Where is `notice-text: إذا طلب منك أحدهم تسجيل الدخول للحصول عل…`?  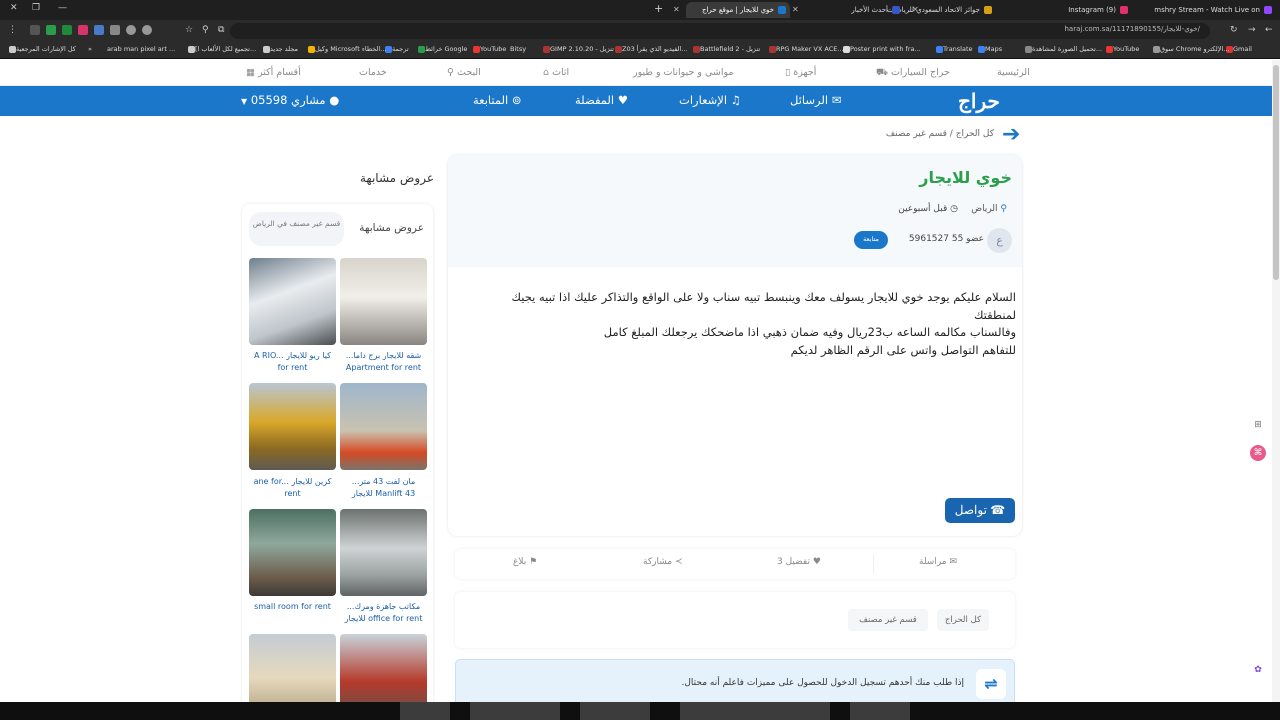
notice-text: إذا طلب منك أحدهم تسجيل الدخول للحصول عل… is located at coordinates (822, 683).